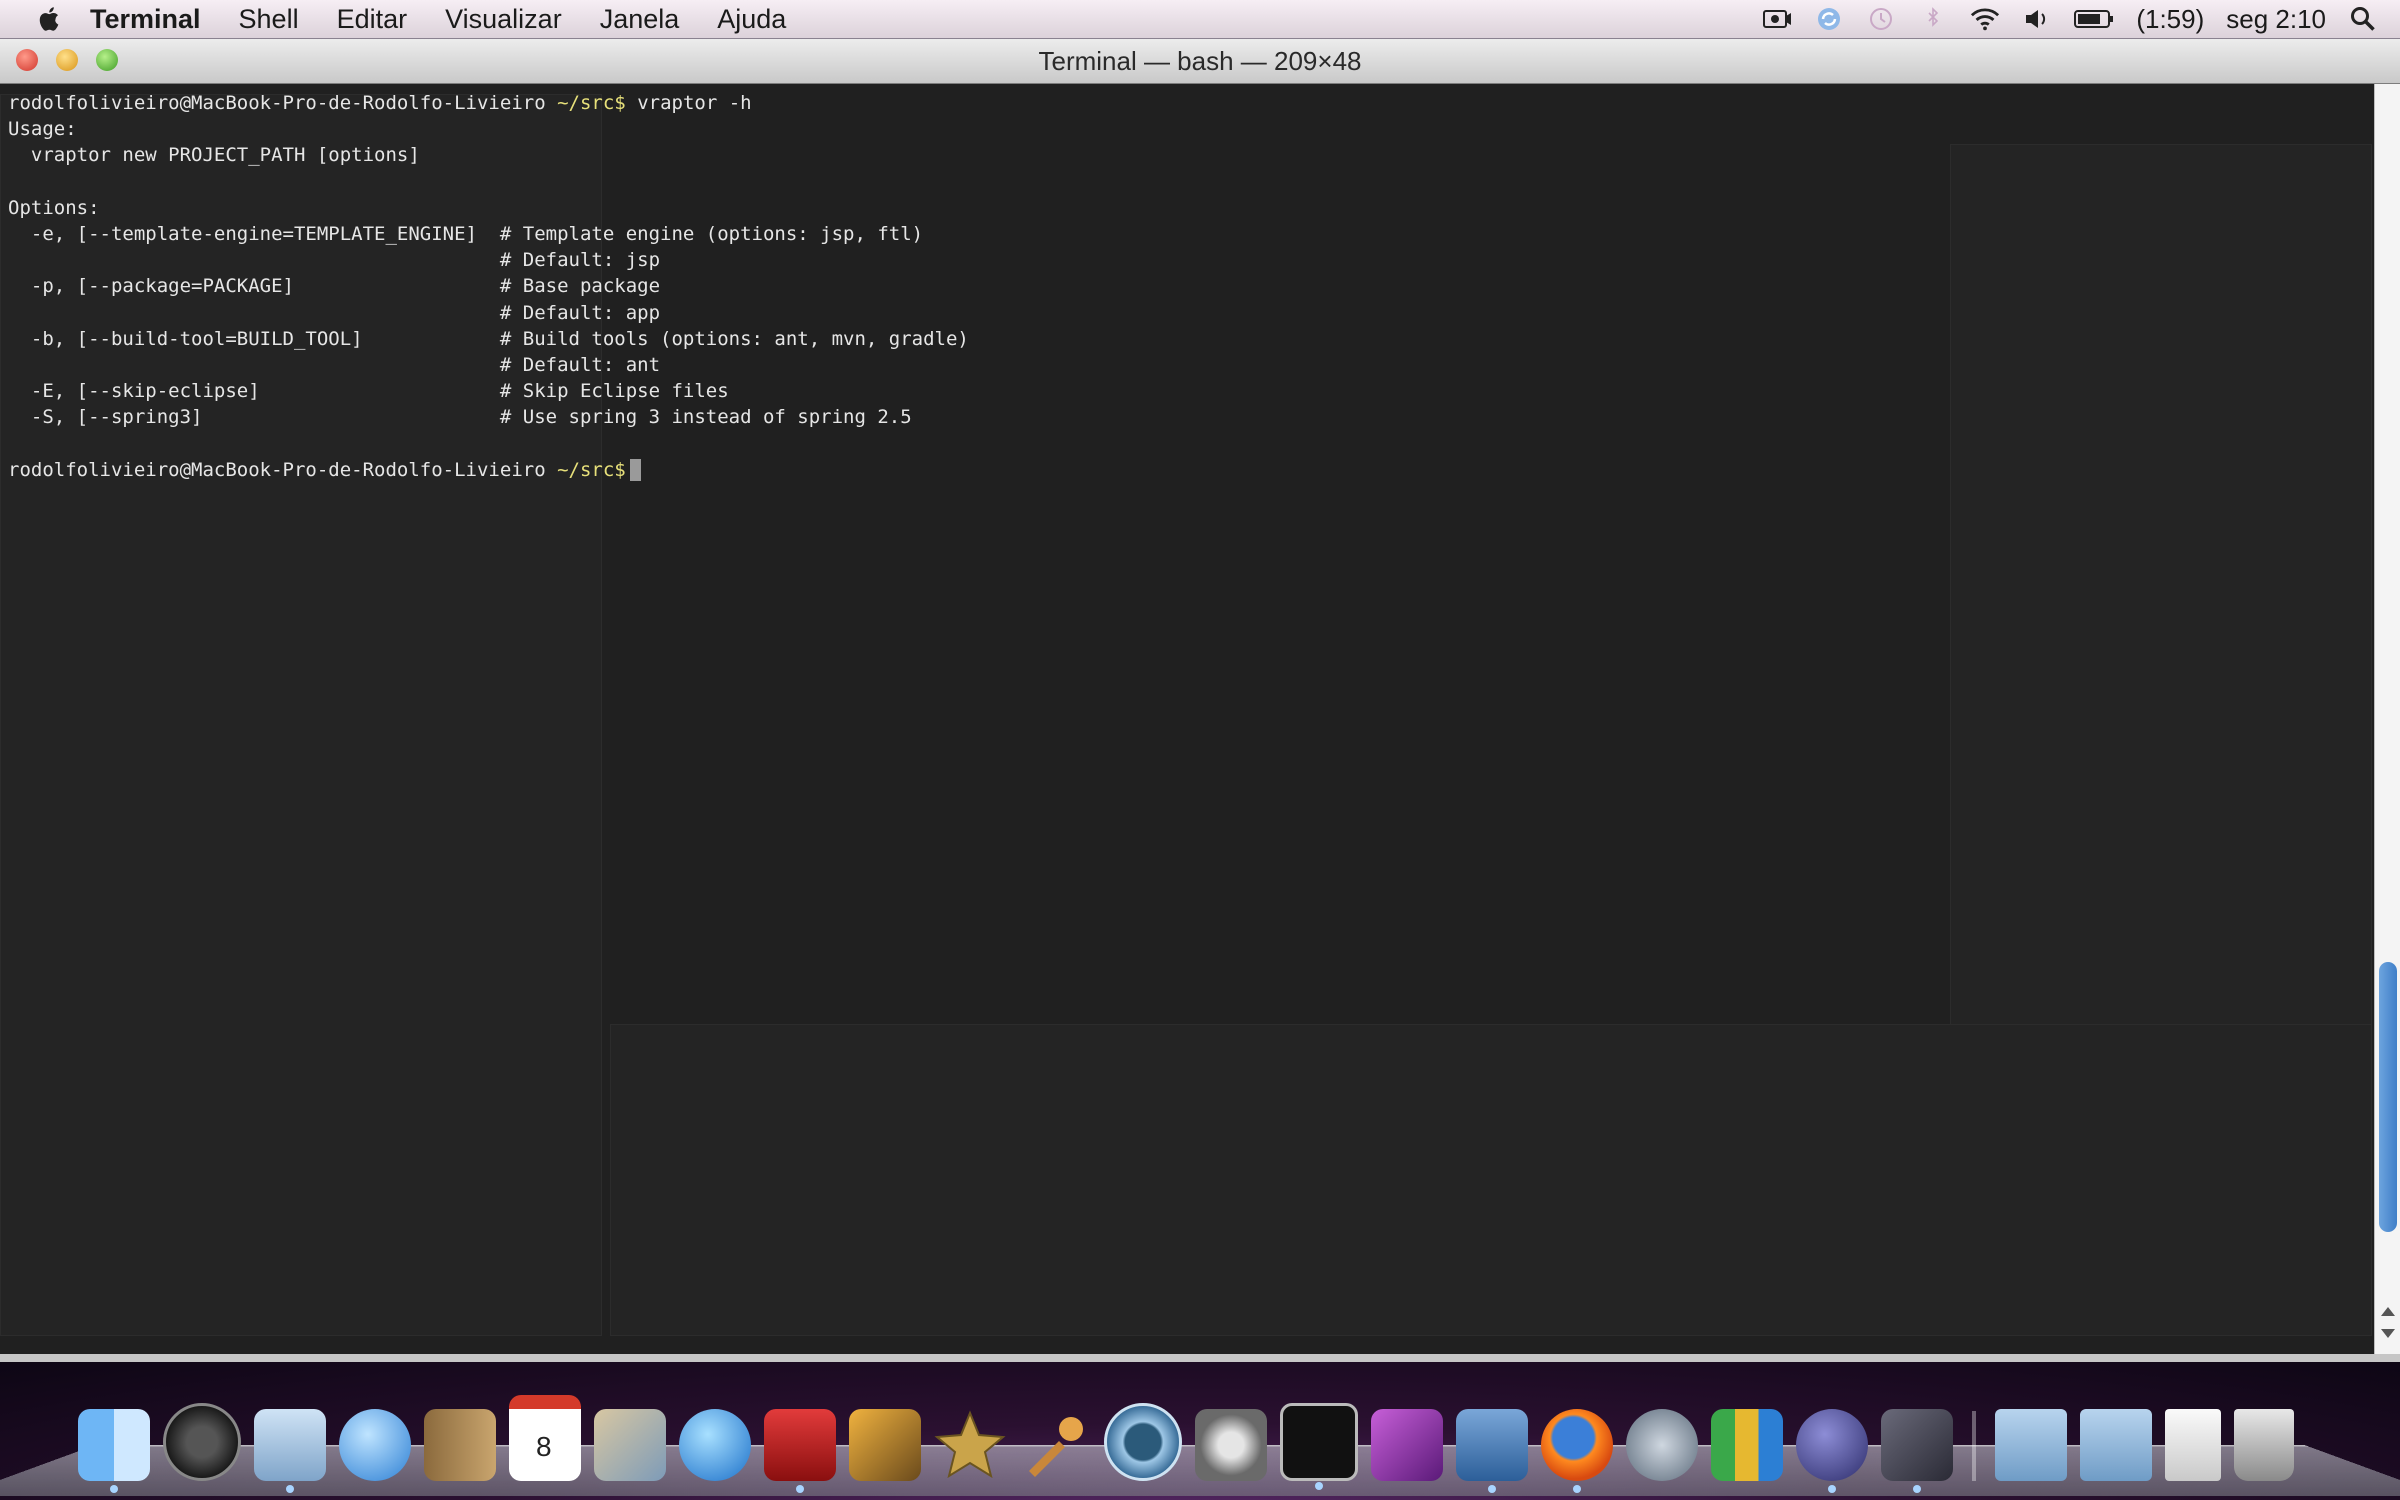  I want to click on output-line: # Default: app, so click(334, 312).